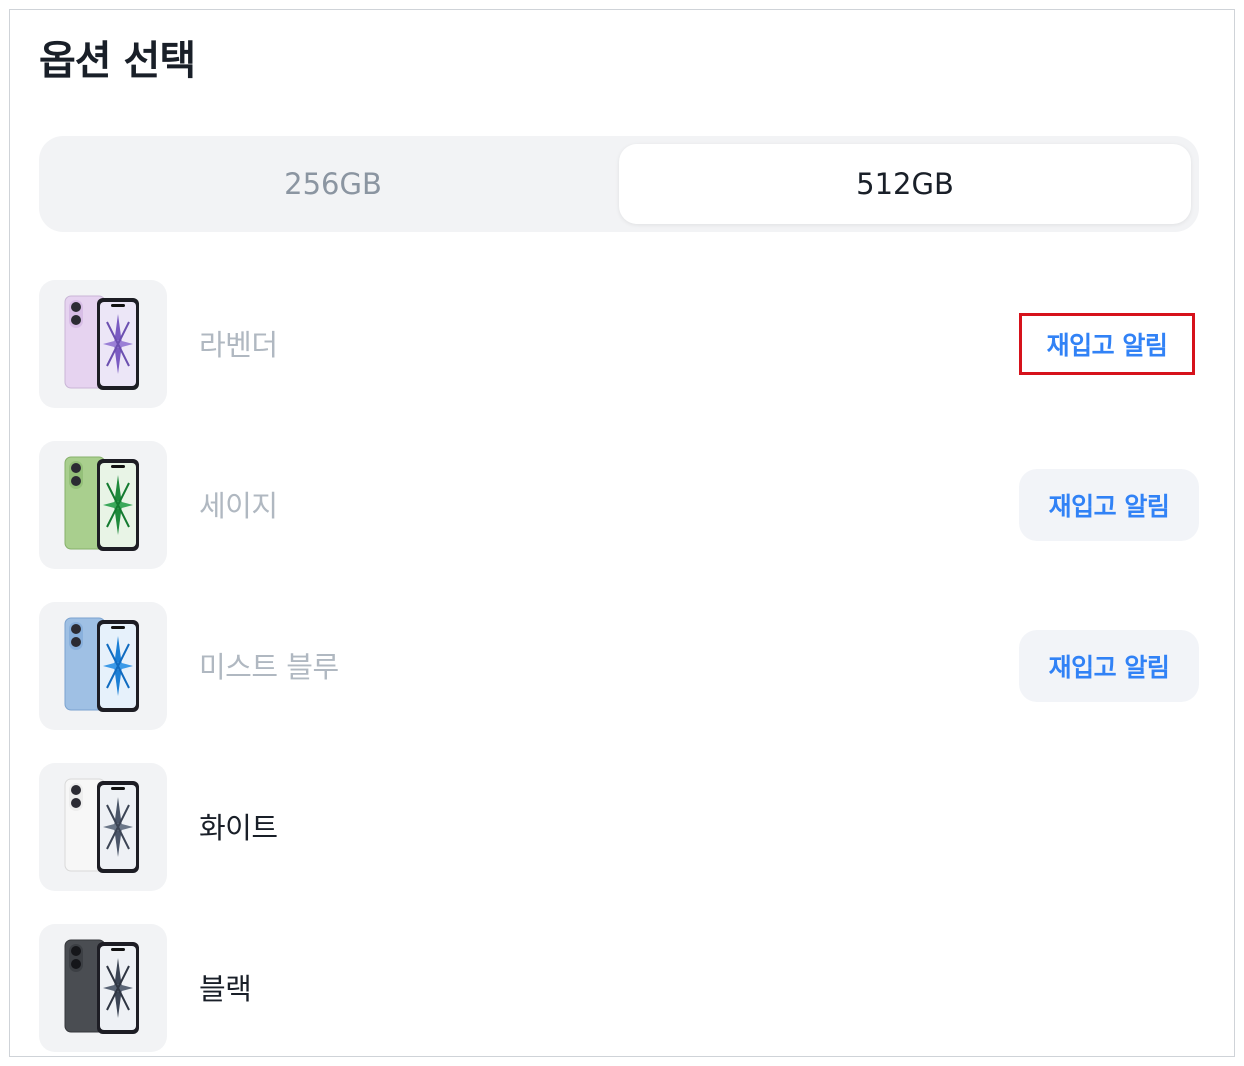 The image size is (1244, 1066). I want to click on color-name: 미스트 블루, so click(269, 667).